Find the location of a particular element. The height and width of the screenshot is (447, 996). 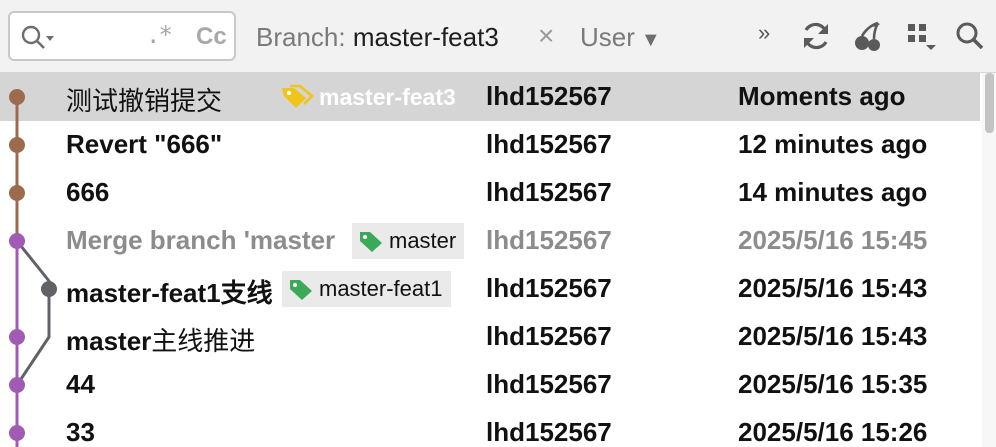

branch-tag-label: master is located at coordinates (423, 240).